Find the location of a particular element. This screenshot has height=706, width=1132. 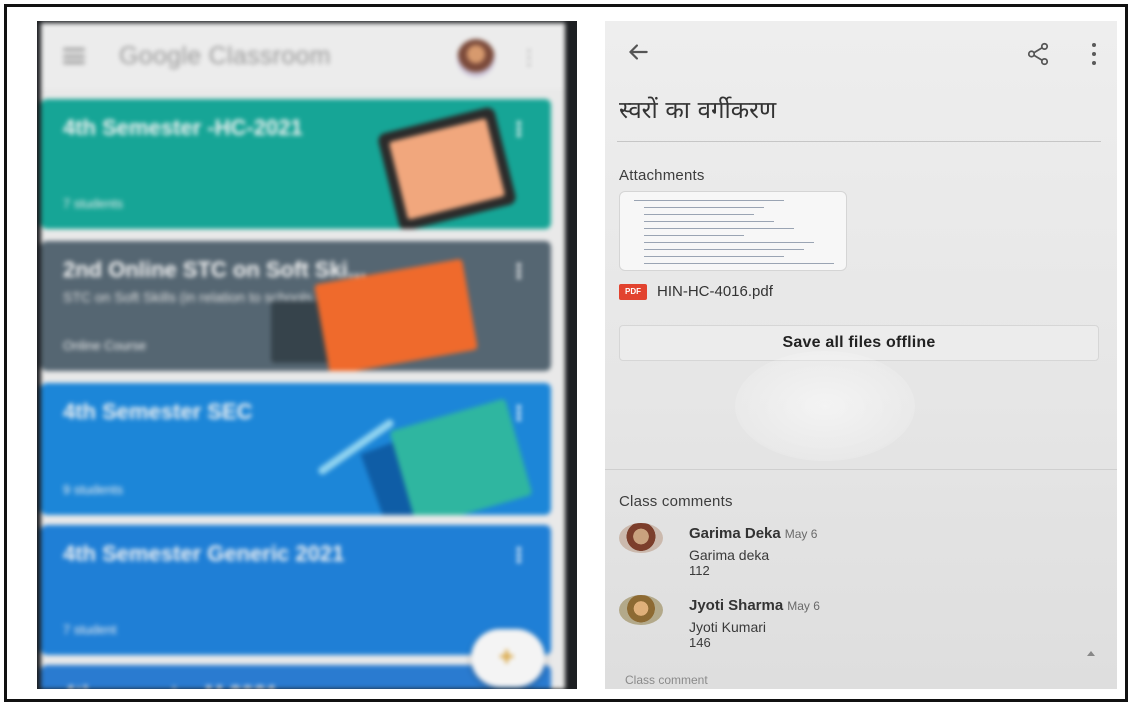

add-class-fab is located at coordinates (508, 658).